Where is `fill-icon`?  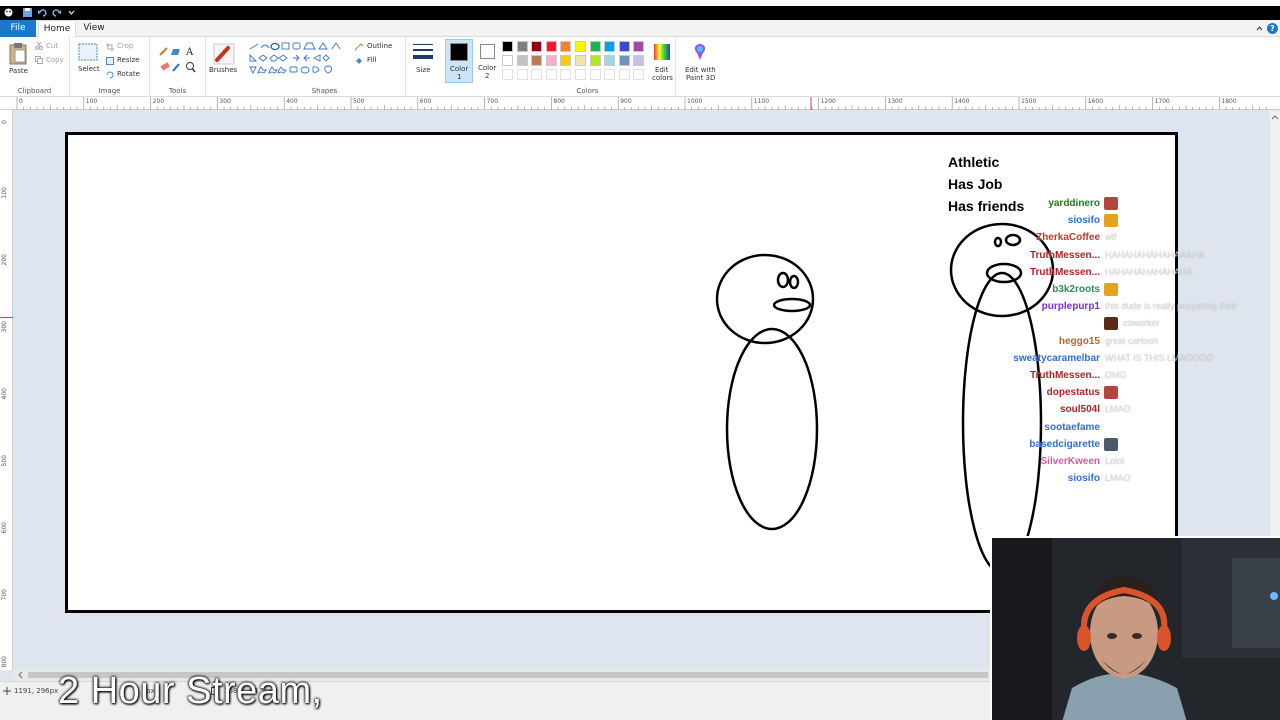 fill-icon is located at coordinates (359, 61).